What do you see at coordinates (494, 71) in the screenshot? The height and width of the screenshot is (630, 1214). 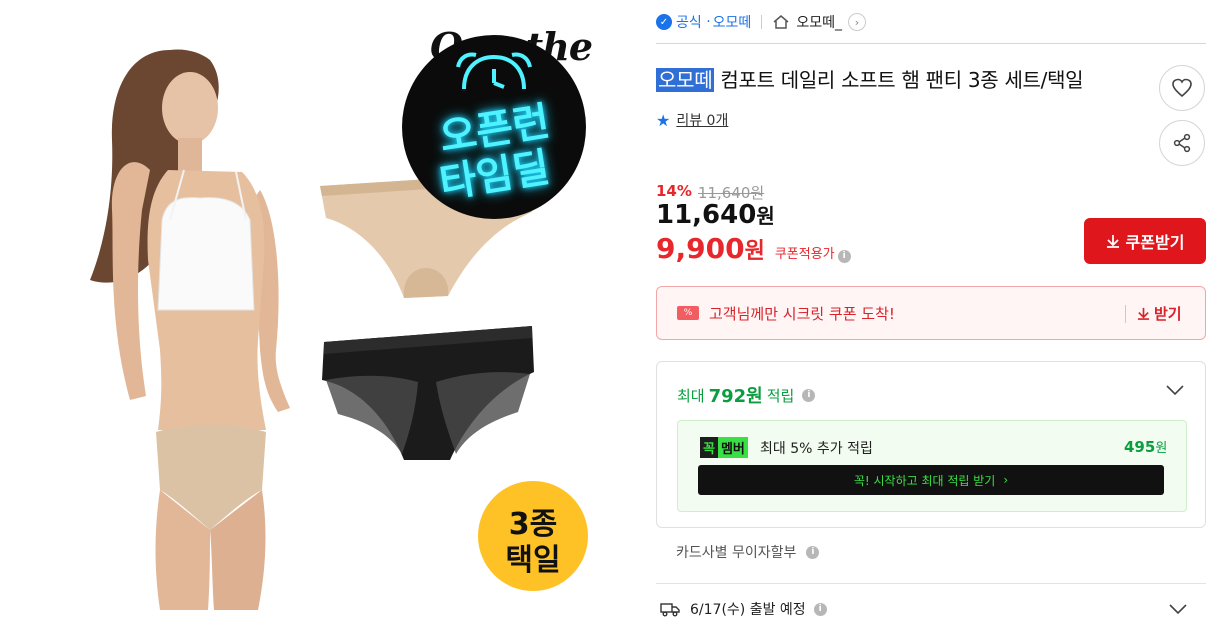 I see `alarm-clock-icon` at bounding box center [494, 71].